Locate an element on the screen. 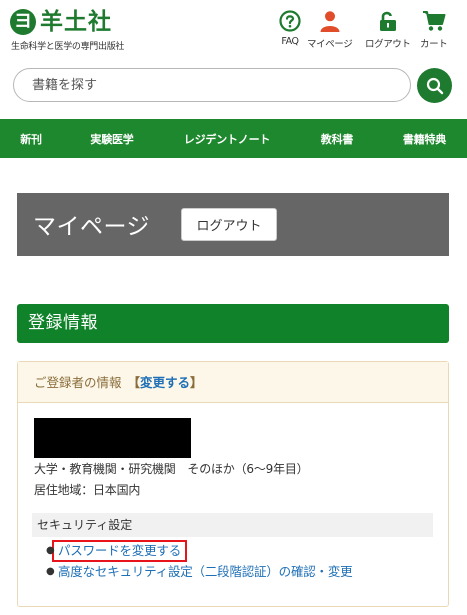  region-text: 居住地域：日本国内 is located at coordinates (87, 490).